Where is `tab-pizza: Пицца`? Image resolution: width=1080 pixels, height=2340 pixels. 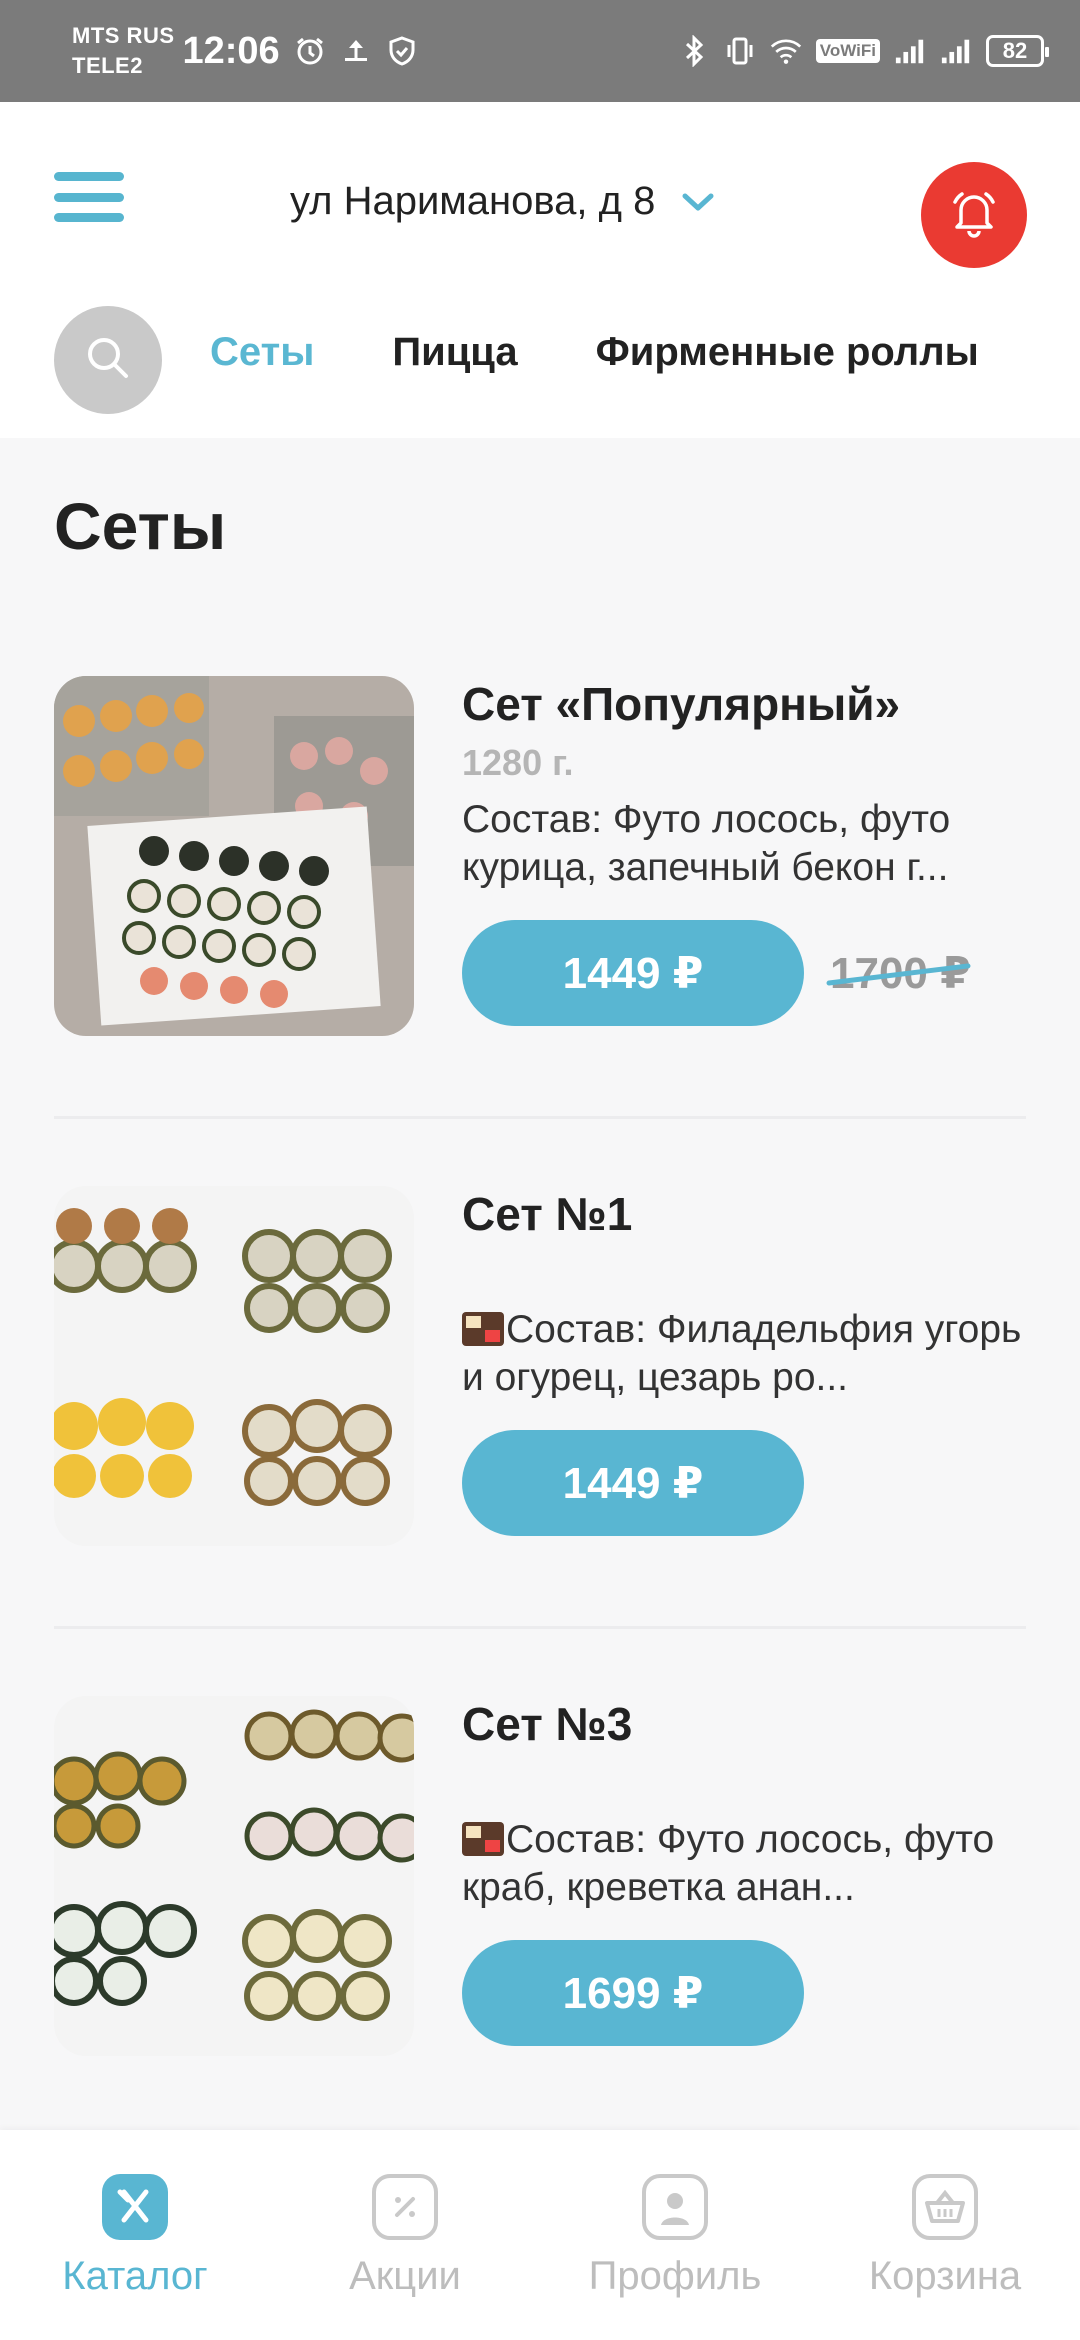
tab-pizza: Пицца is located at coordinates (454, 352).